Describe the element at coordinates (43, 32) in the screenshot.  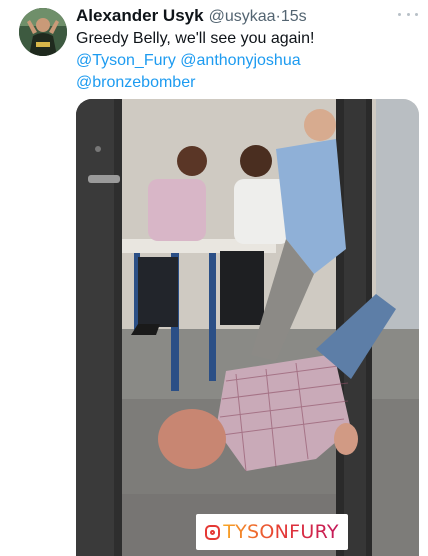
I see `avatar` at that location.